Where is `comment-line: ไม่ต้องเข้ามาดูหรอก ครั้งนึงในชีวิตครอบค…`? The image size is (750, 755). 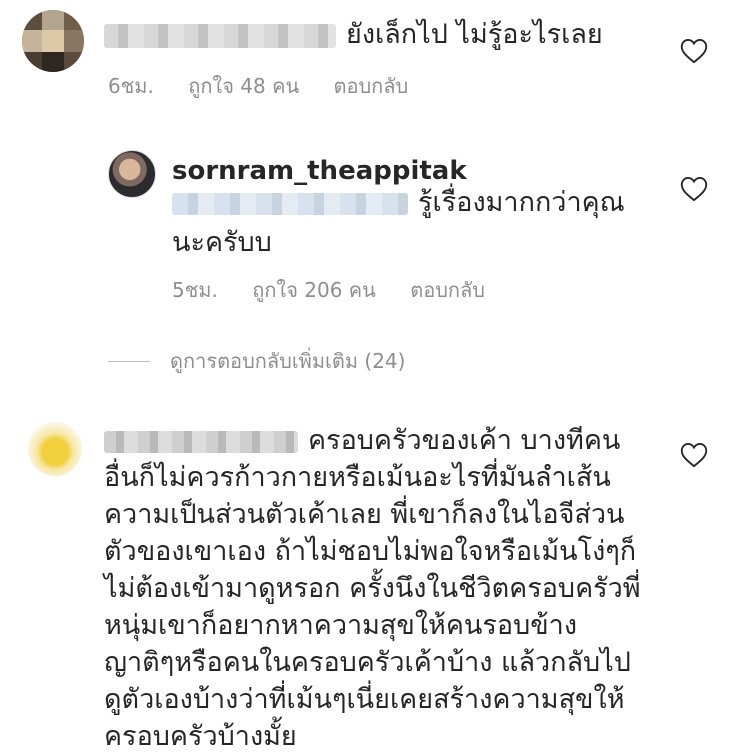
comment-line: ไม่ต้องเข้ามาดูหรอก ครั้งนึงในชีวิตครอบค… is located at coordinates (372, 588).